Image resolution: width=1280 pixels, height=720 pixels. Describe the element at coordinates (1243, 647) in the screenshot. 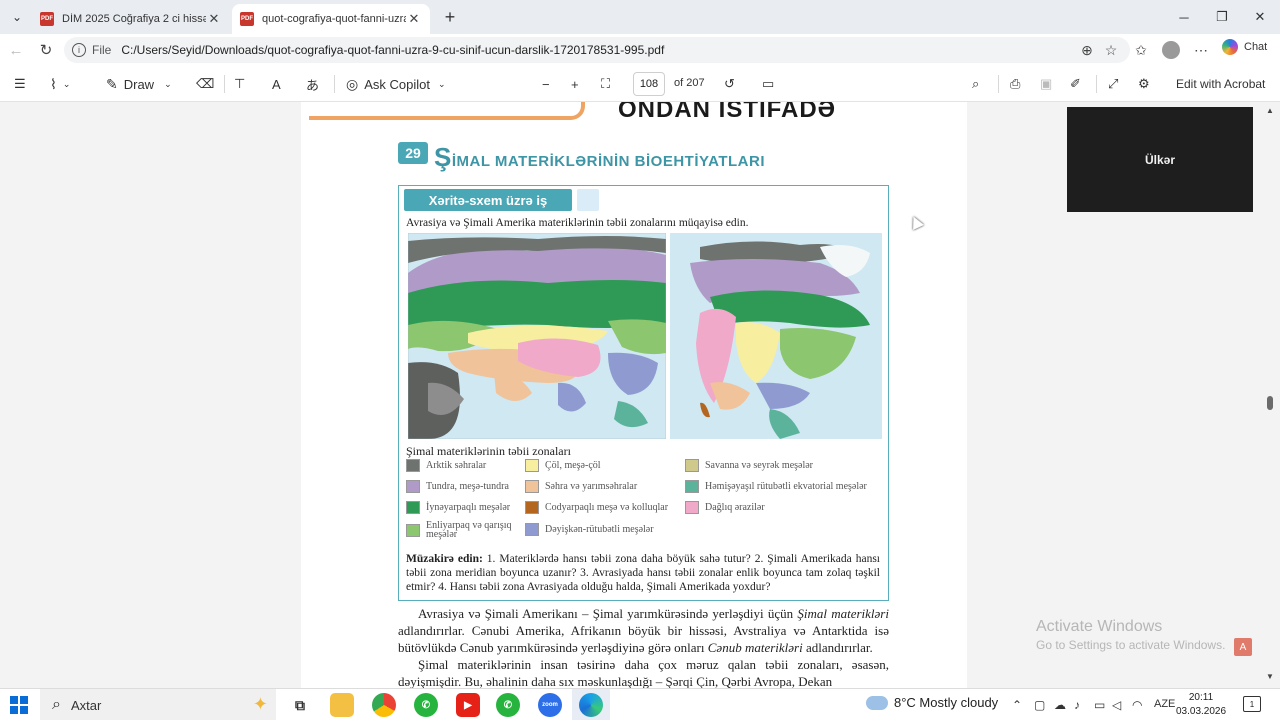

I see `acrobat-icon: A` at that location.